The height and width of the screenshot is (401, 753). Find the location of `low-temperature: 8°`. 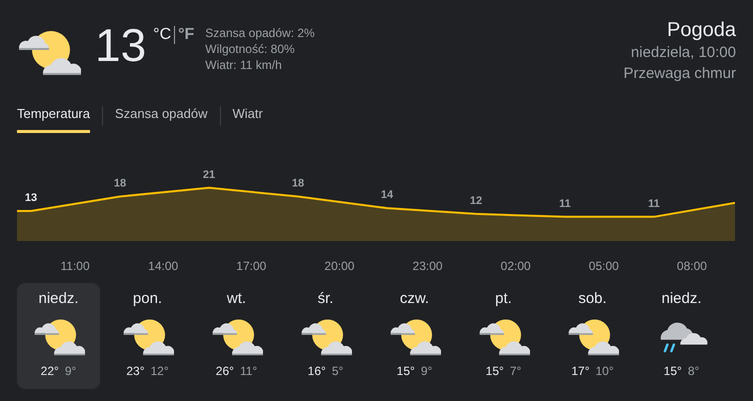

low-temperature: 8° is located at coordinates (694, 371).